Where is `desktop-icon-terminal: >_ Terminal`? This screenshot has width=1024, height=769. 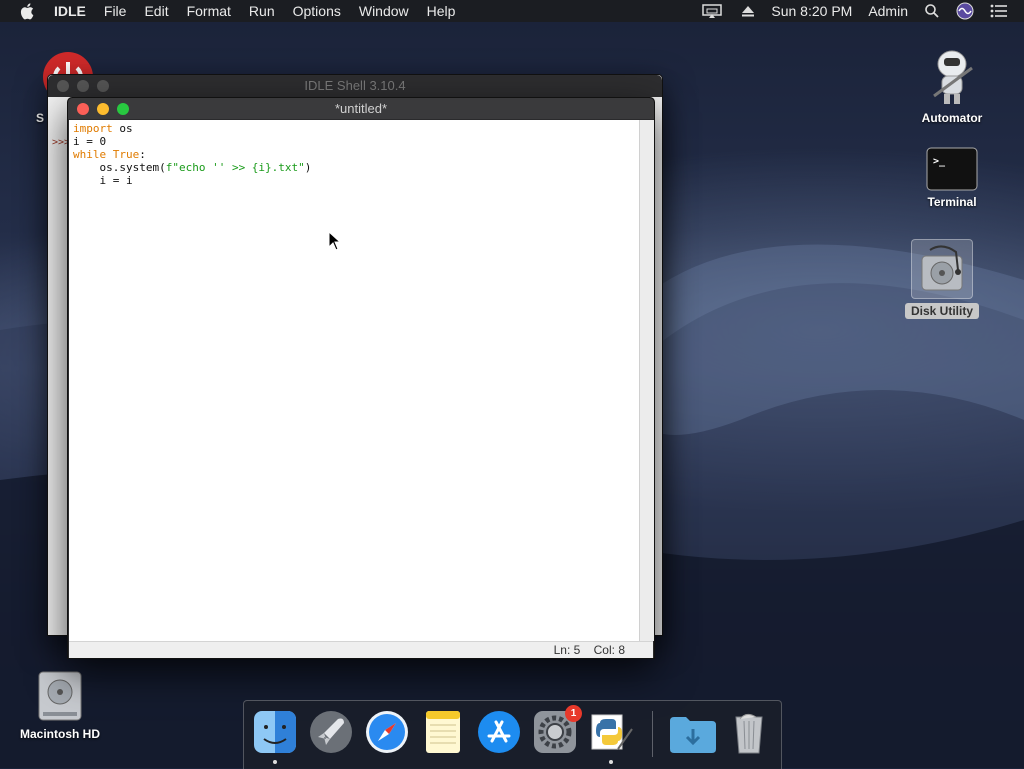
desktop-icon-terminal: >_ Terminal is located at coordinates (952, 177).